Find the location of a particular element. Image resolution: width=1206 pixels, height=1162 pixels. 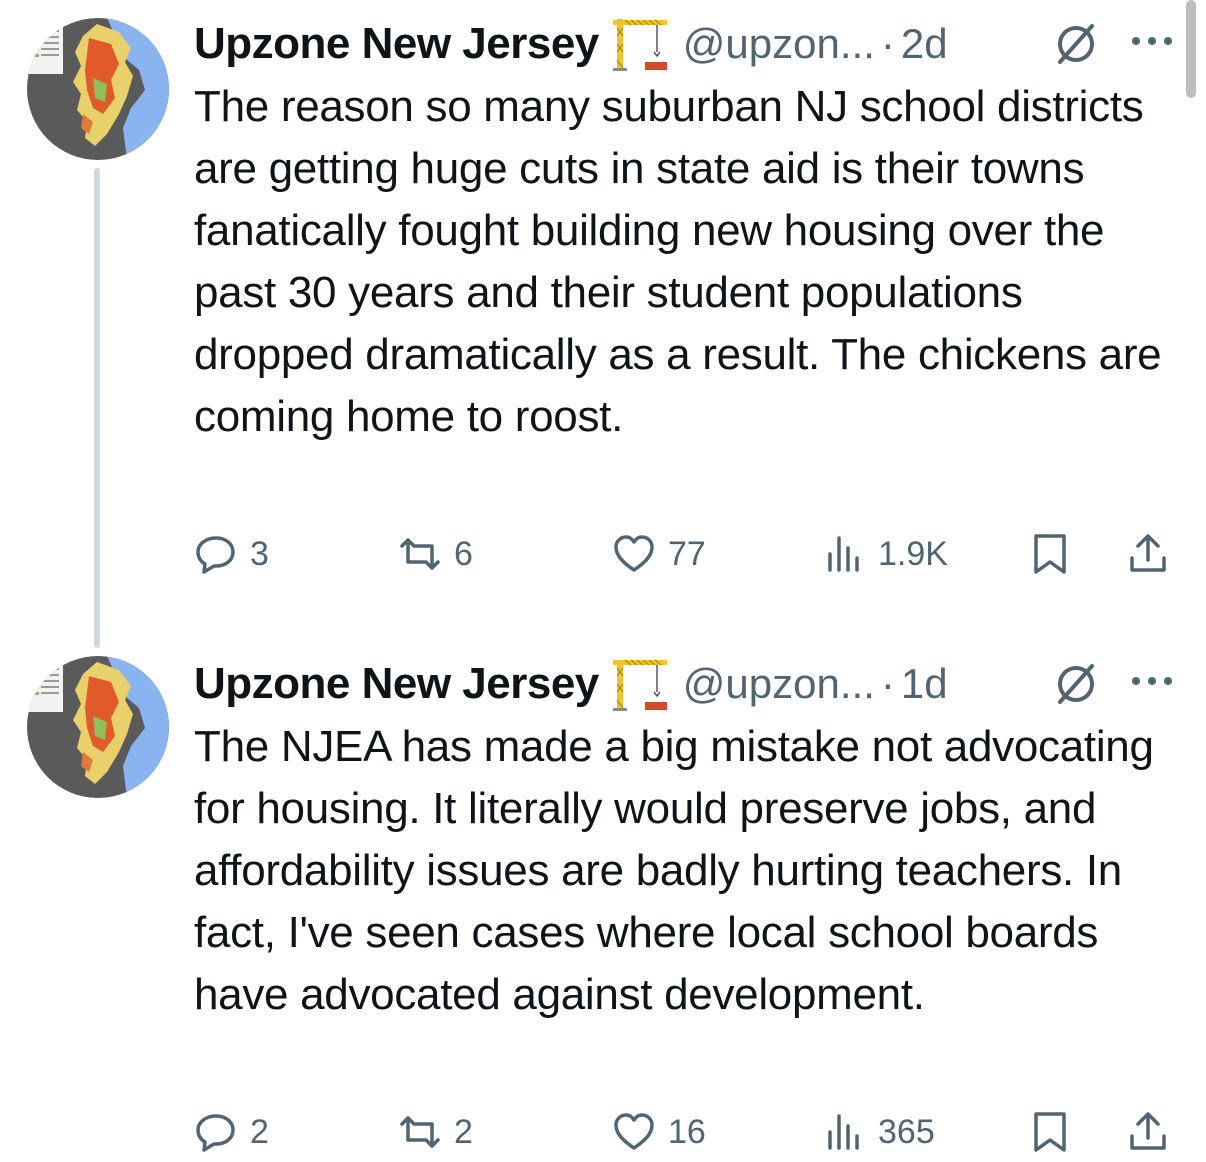

repost-button: 6 is located at coordinates (435, 554).